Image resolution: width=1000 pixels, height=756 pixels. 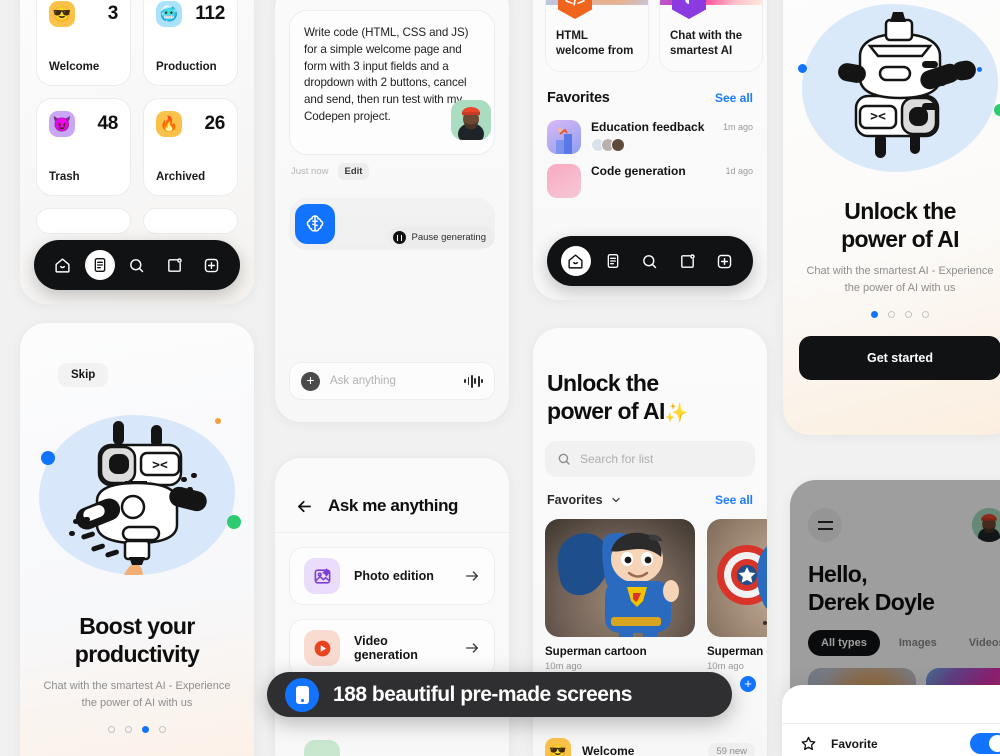 What do you see at coordinates (83, 43) in the screenshot?
I see `folder-card: 😎 3 Welcome` at bounding box center [83, 43].